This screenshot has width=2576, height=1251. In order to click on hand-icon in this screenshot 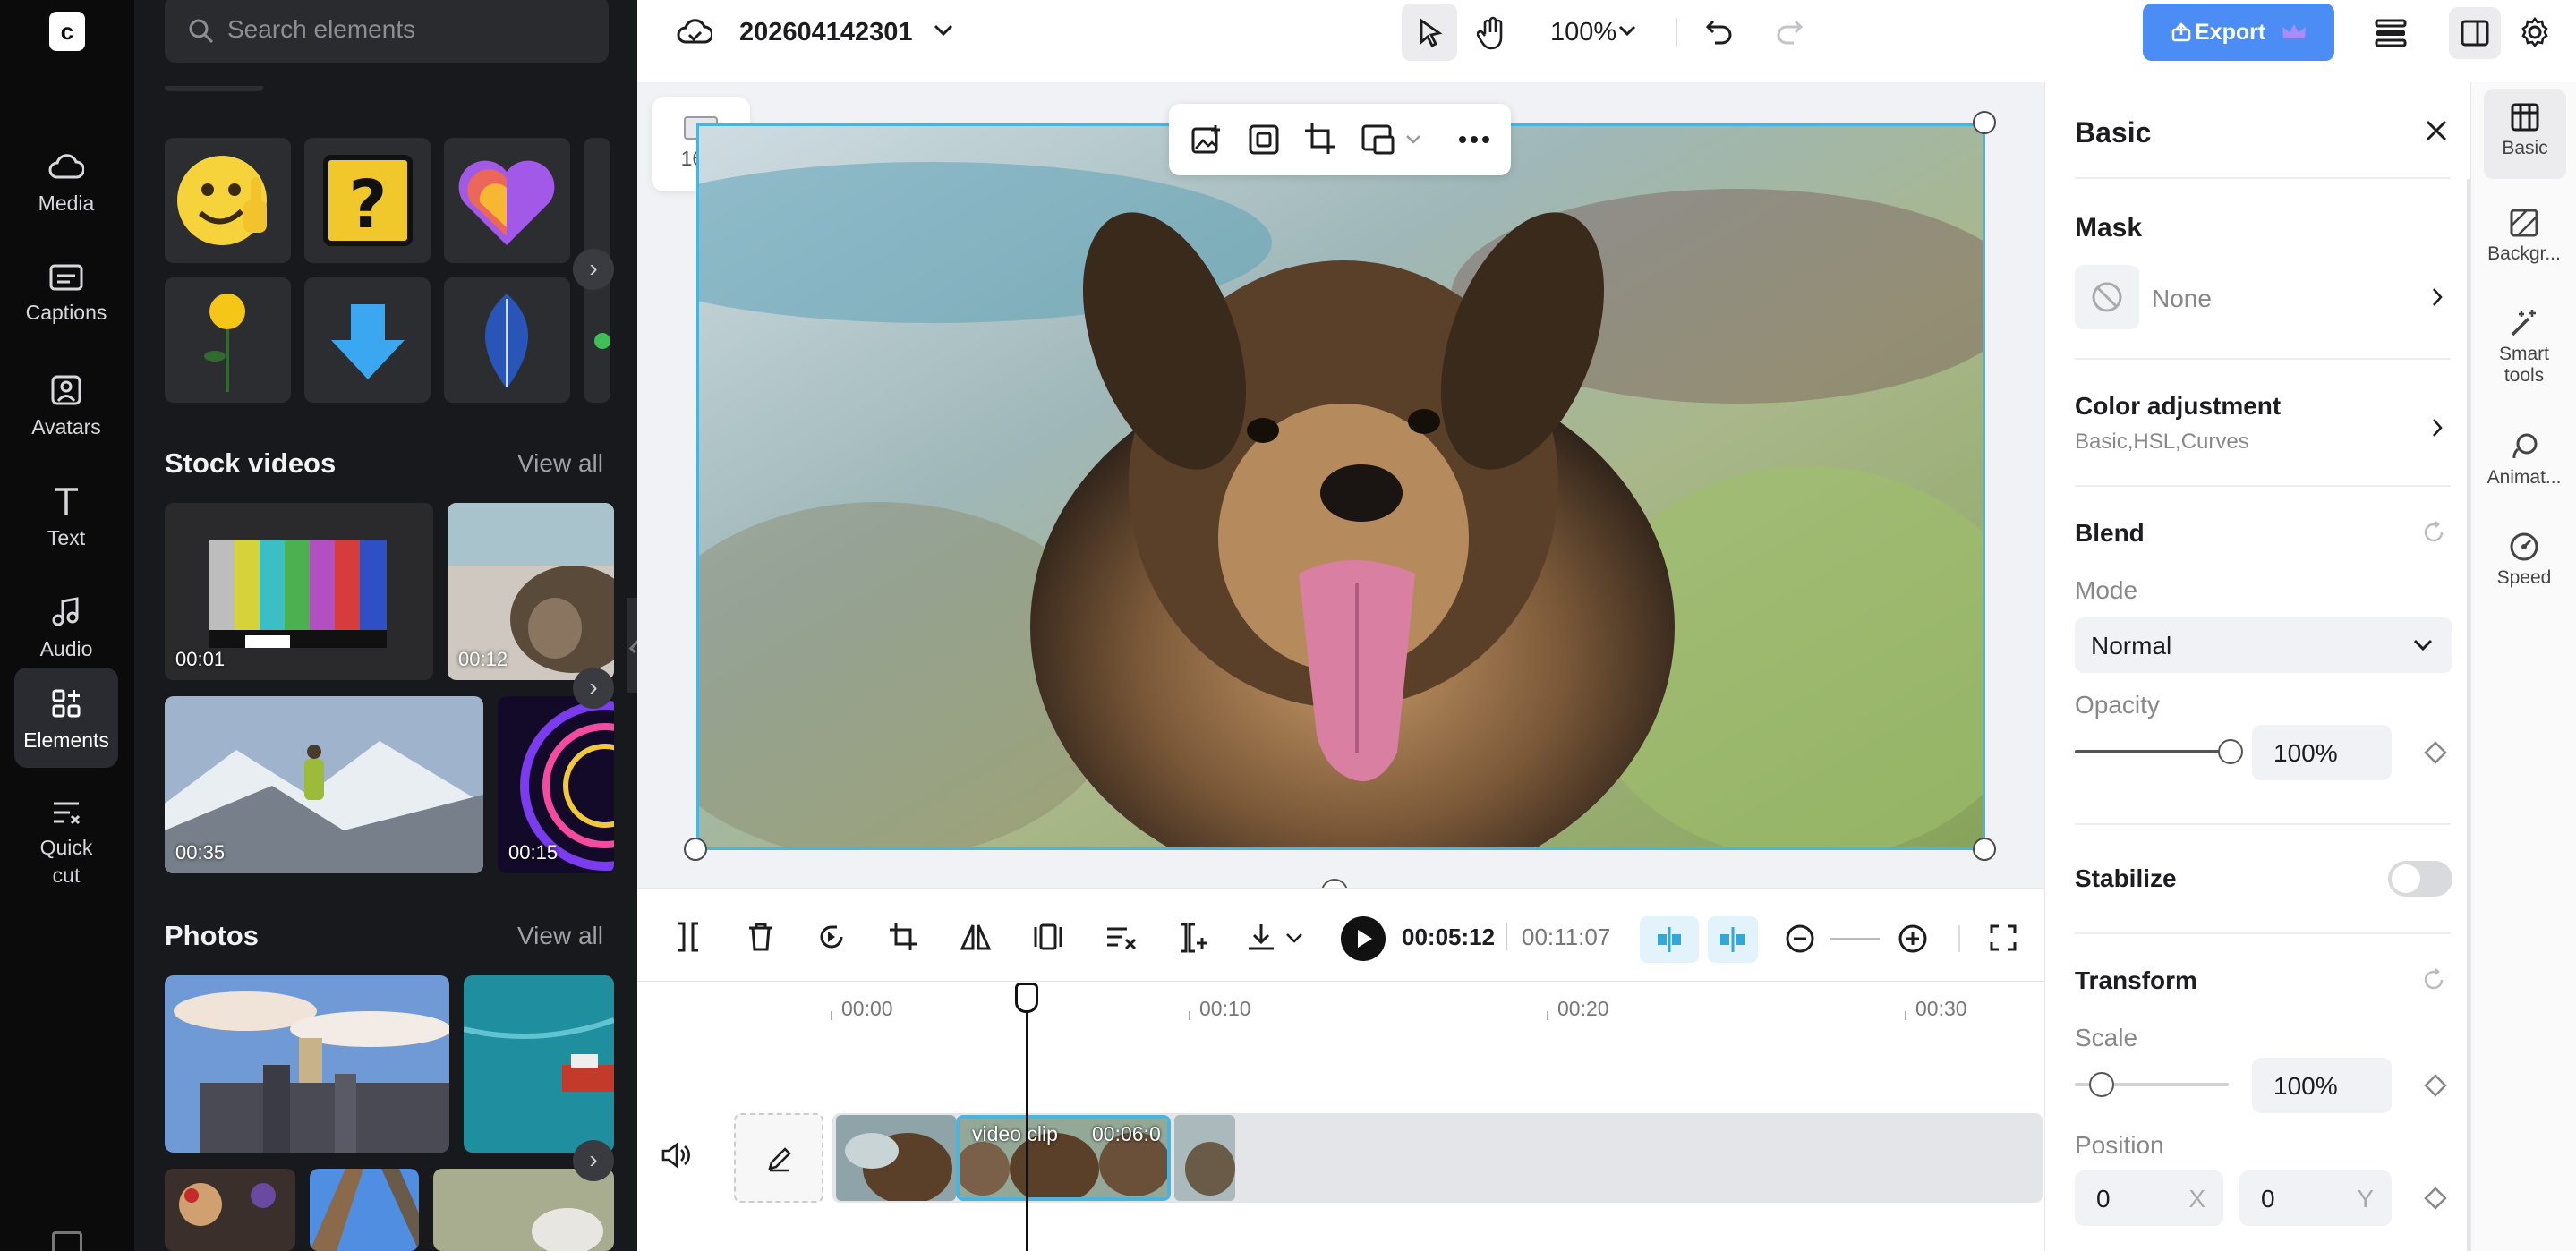, I will do `click(1492, 33)`.